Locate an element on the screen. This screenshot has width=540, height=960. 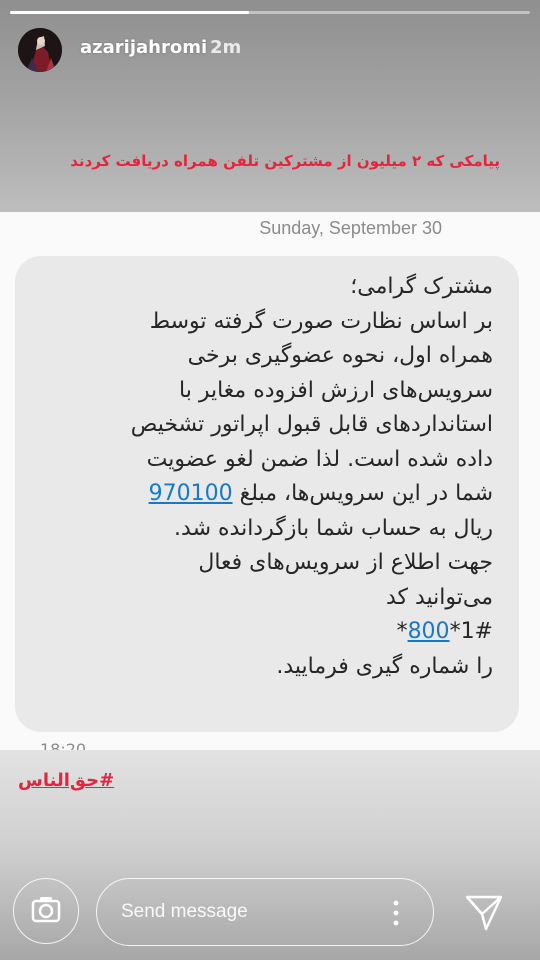
story-progress-bar is located at coordinates (270, 12).